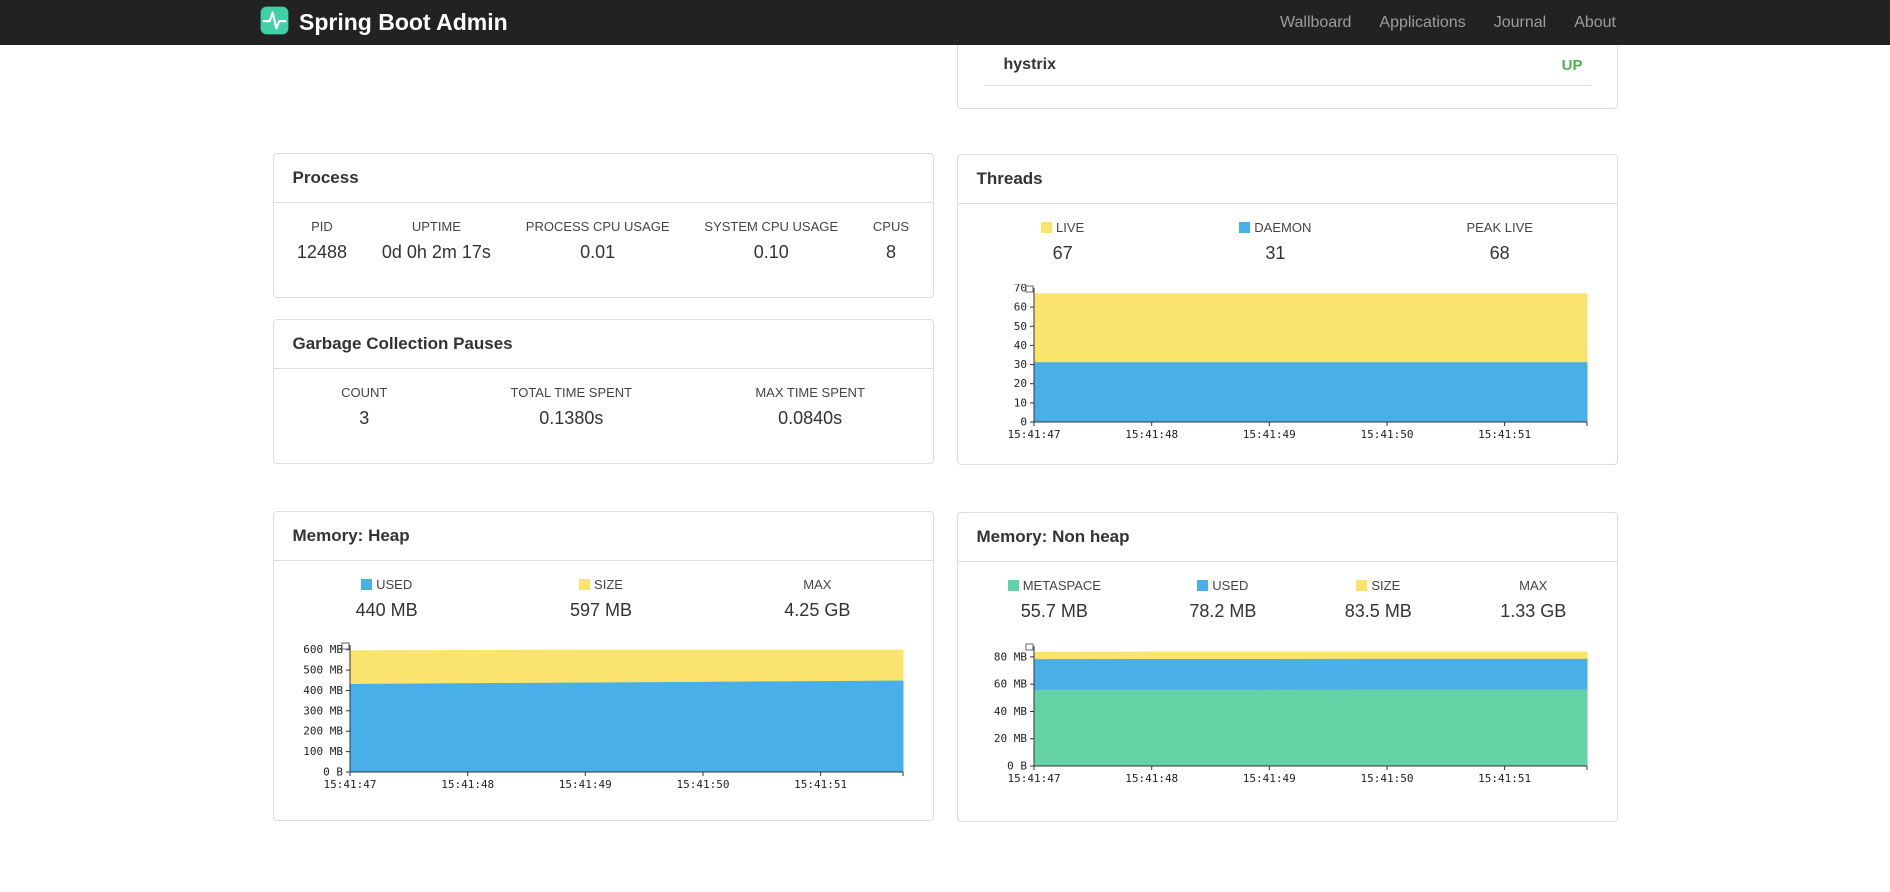  What do you see at coordinates (1019, 402) in the screenshot?
I see `svg-text: 10` at bounding box center [1019, 402].